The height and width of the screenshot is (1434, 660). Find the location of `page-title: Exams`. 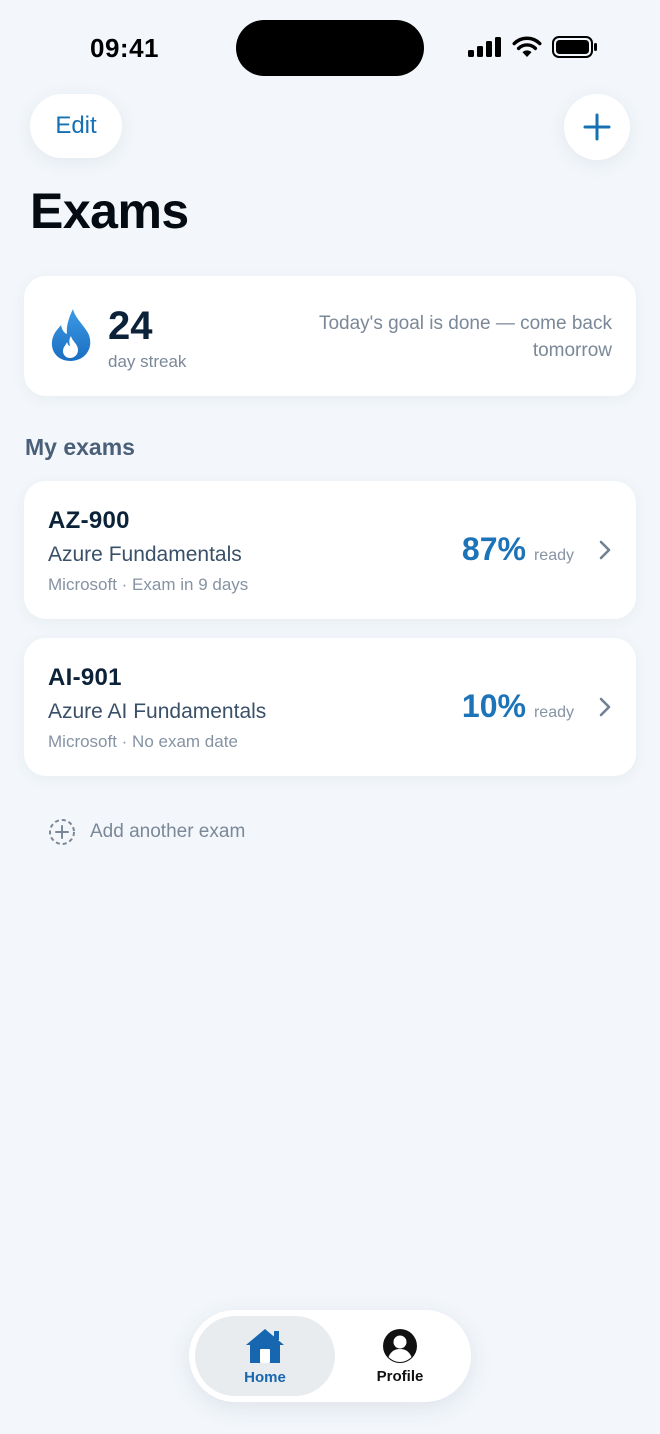

page-title: Exams is located at coordinates (109, 211).